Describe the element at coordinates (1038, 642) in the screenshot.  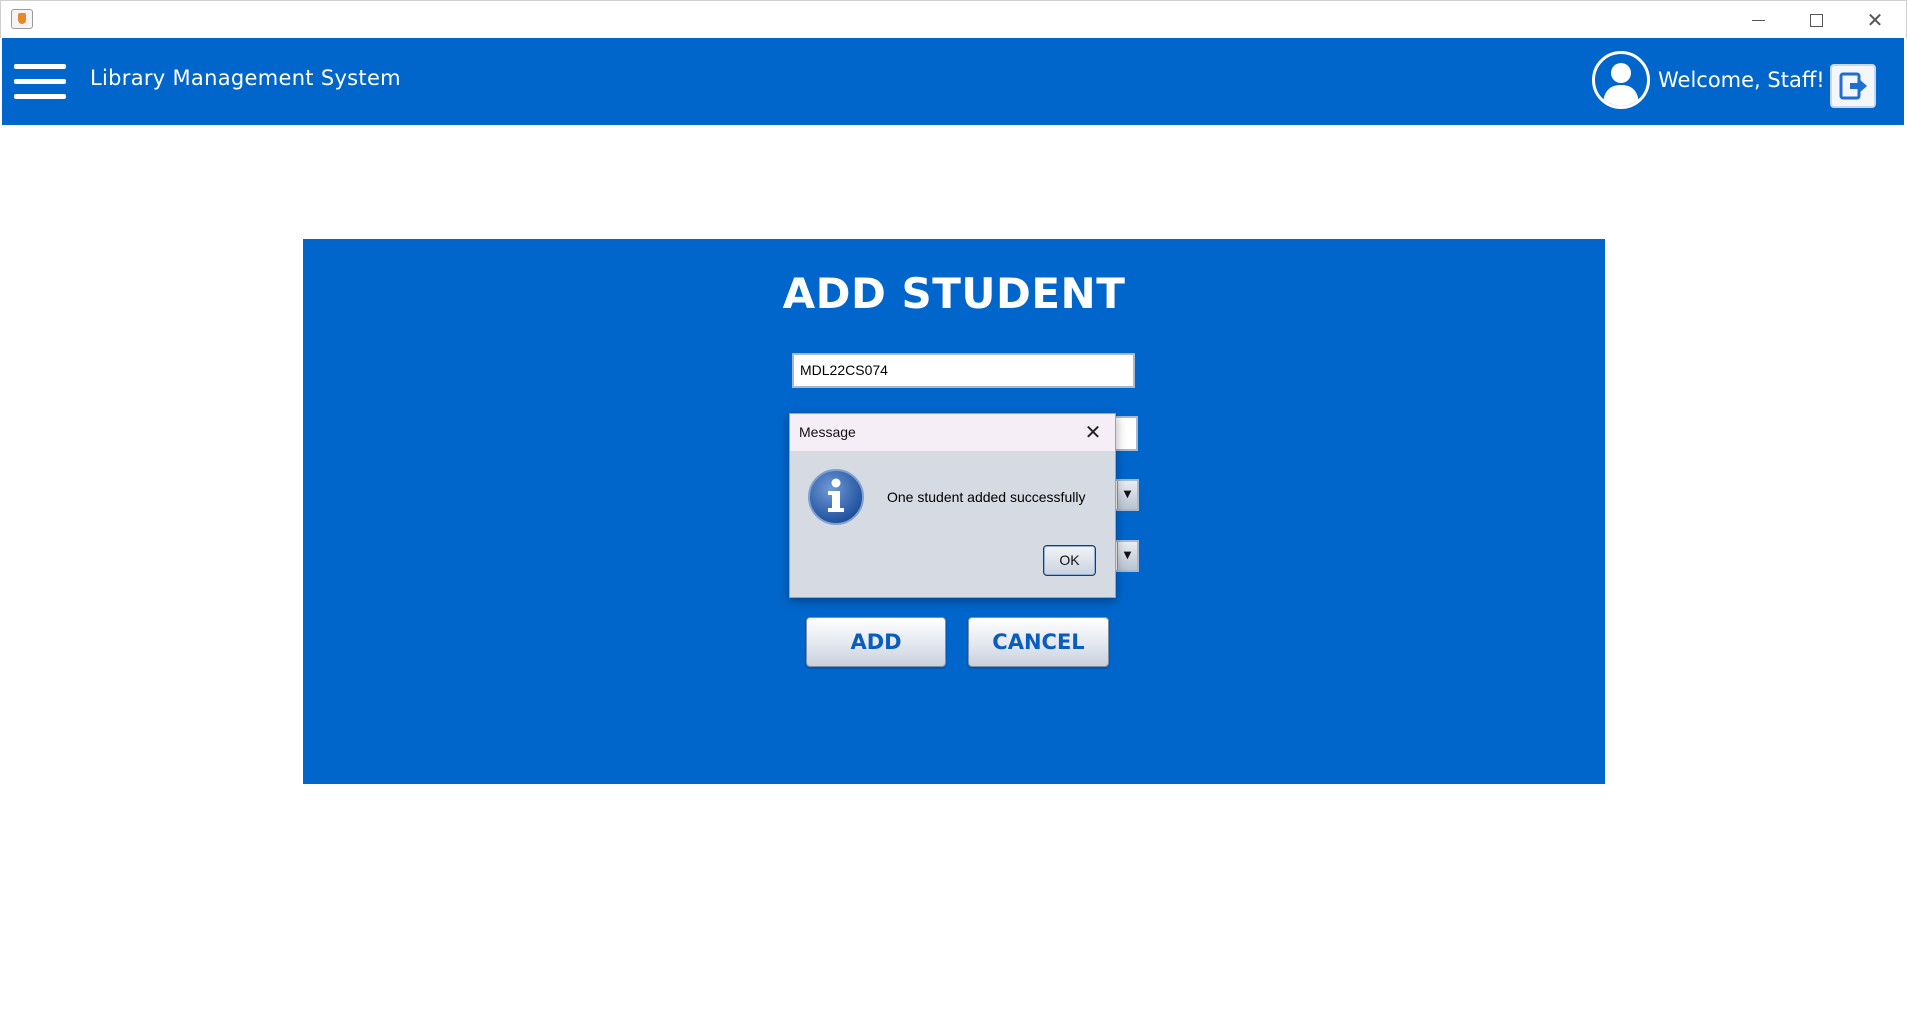
I see `cancel-button: CANCEL` at that location.